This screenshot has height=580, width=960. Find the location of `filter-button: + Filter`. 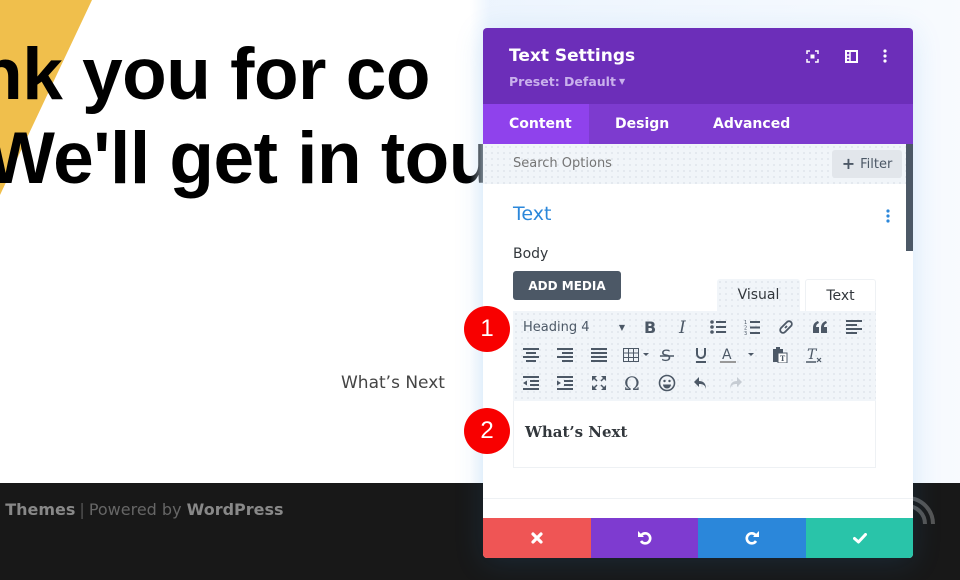

filter-button: + Filter is located at coordinates (867, 164).